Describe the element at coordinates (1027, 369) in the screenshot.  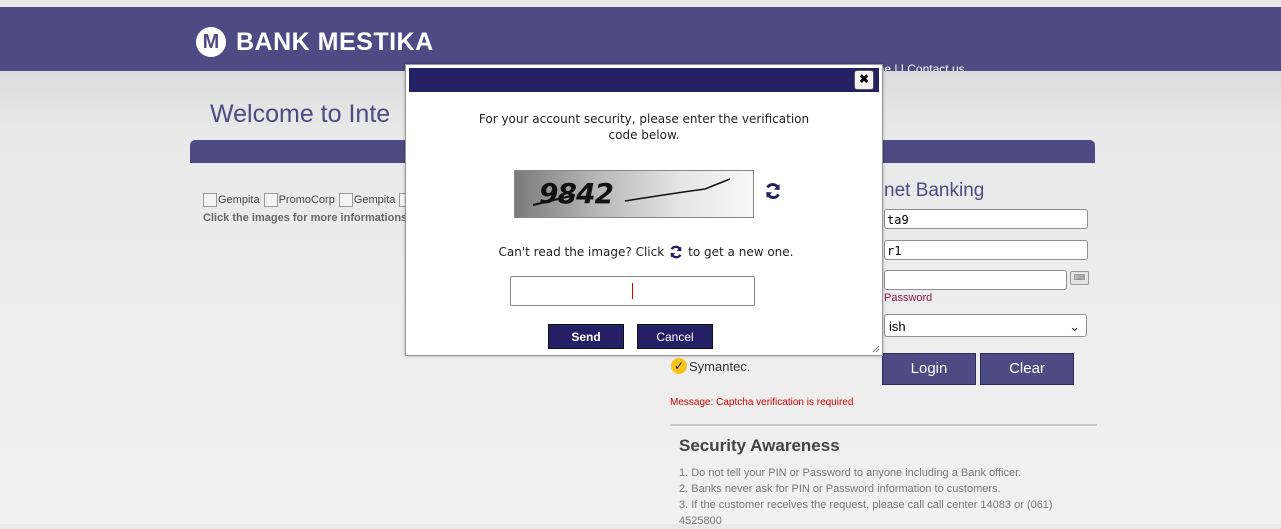
I see `clear-button: Clear` at that location.